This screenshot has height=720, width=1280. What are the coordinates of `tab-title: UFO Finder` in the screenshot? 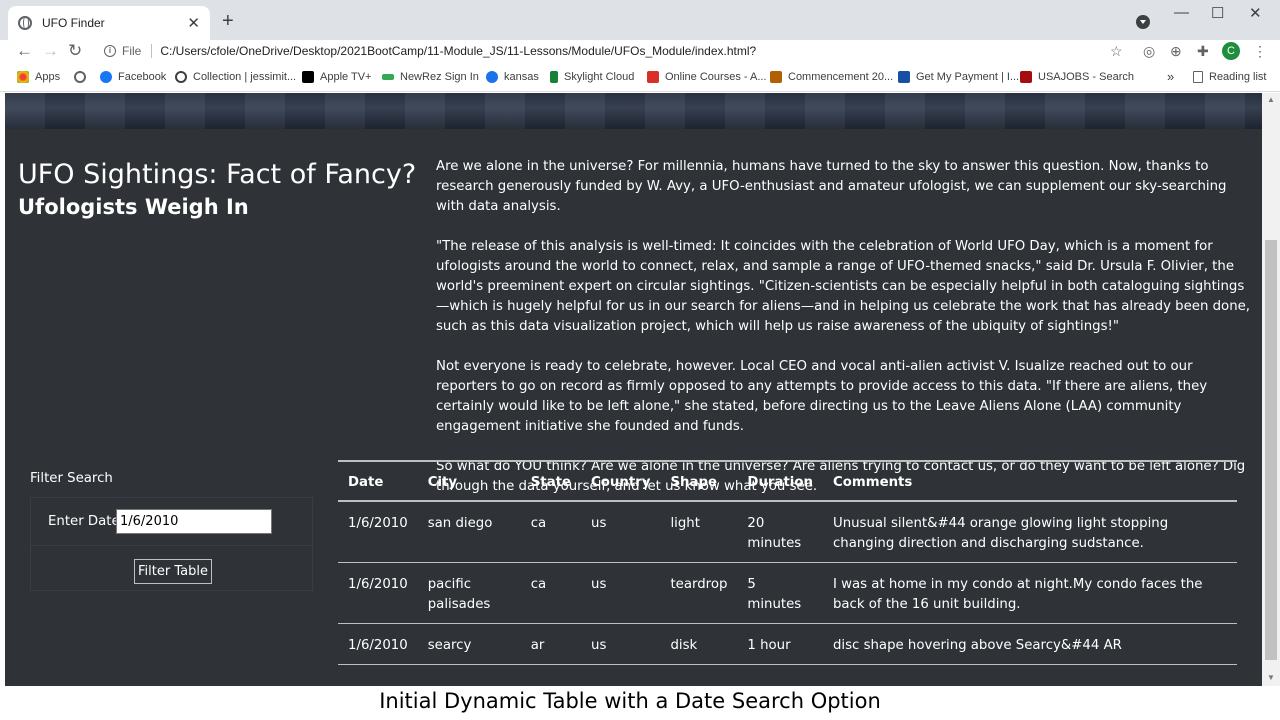 It's located at (73, 23).